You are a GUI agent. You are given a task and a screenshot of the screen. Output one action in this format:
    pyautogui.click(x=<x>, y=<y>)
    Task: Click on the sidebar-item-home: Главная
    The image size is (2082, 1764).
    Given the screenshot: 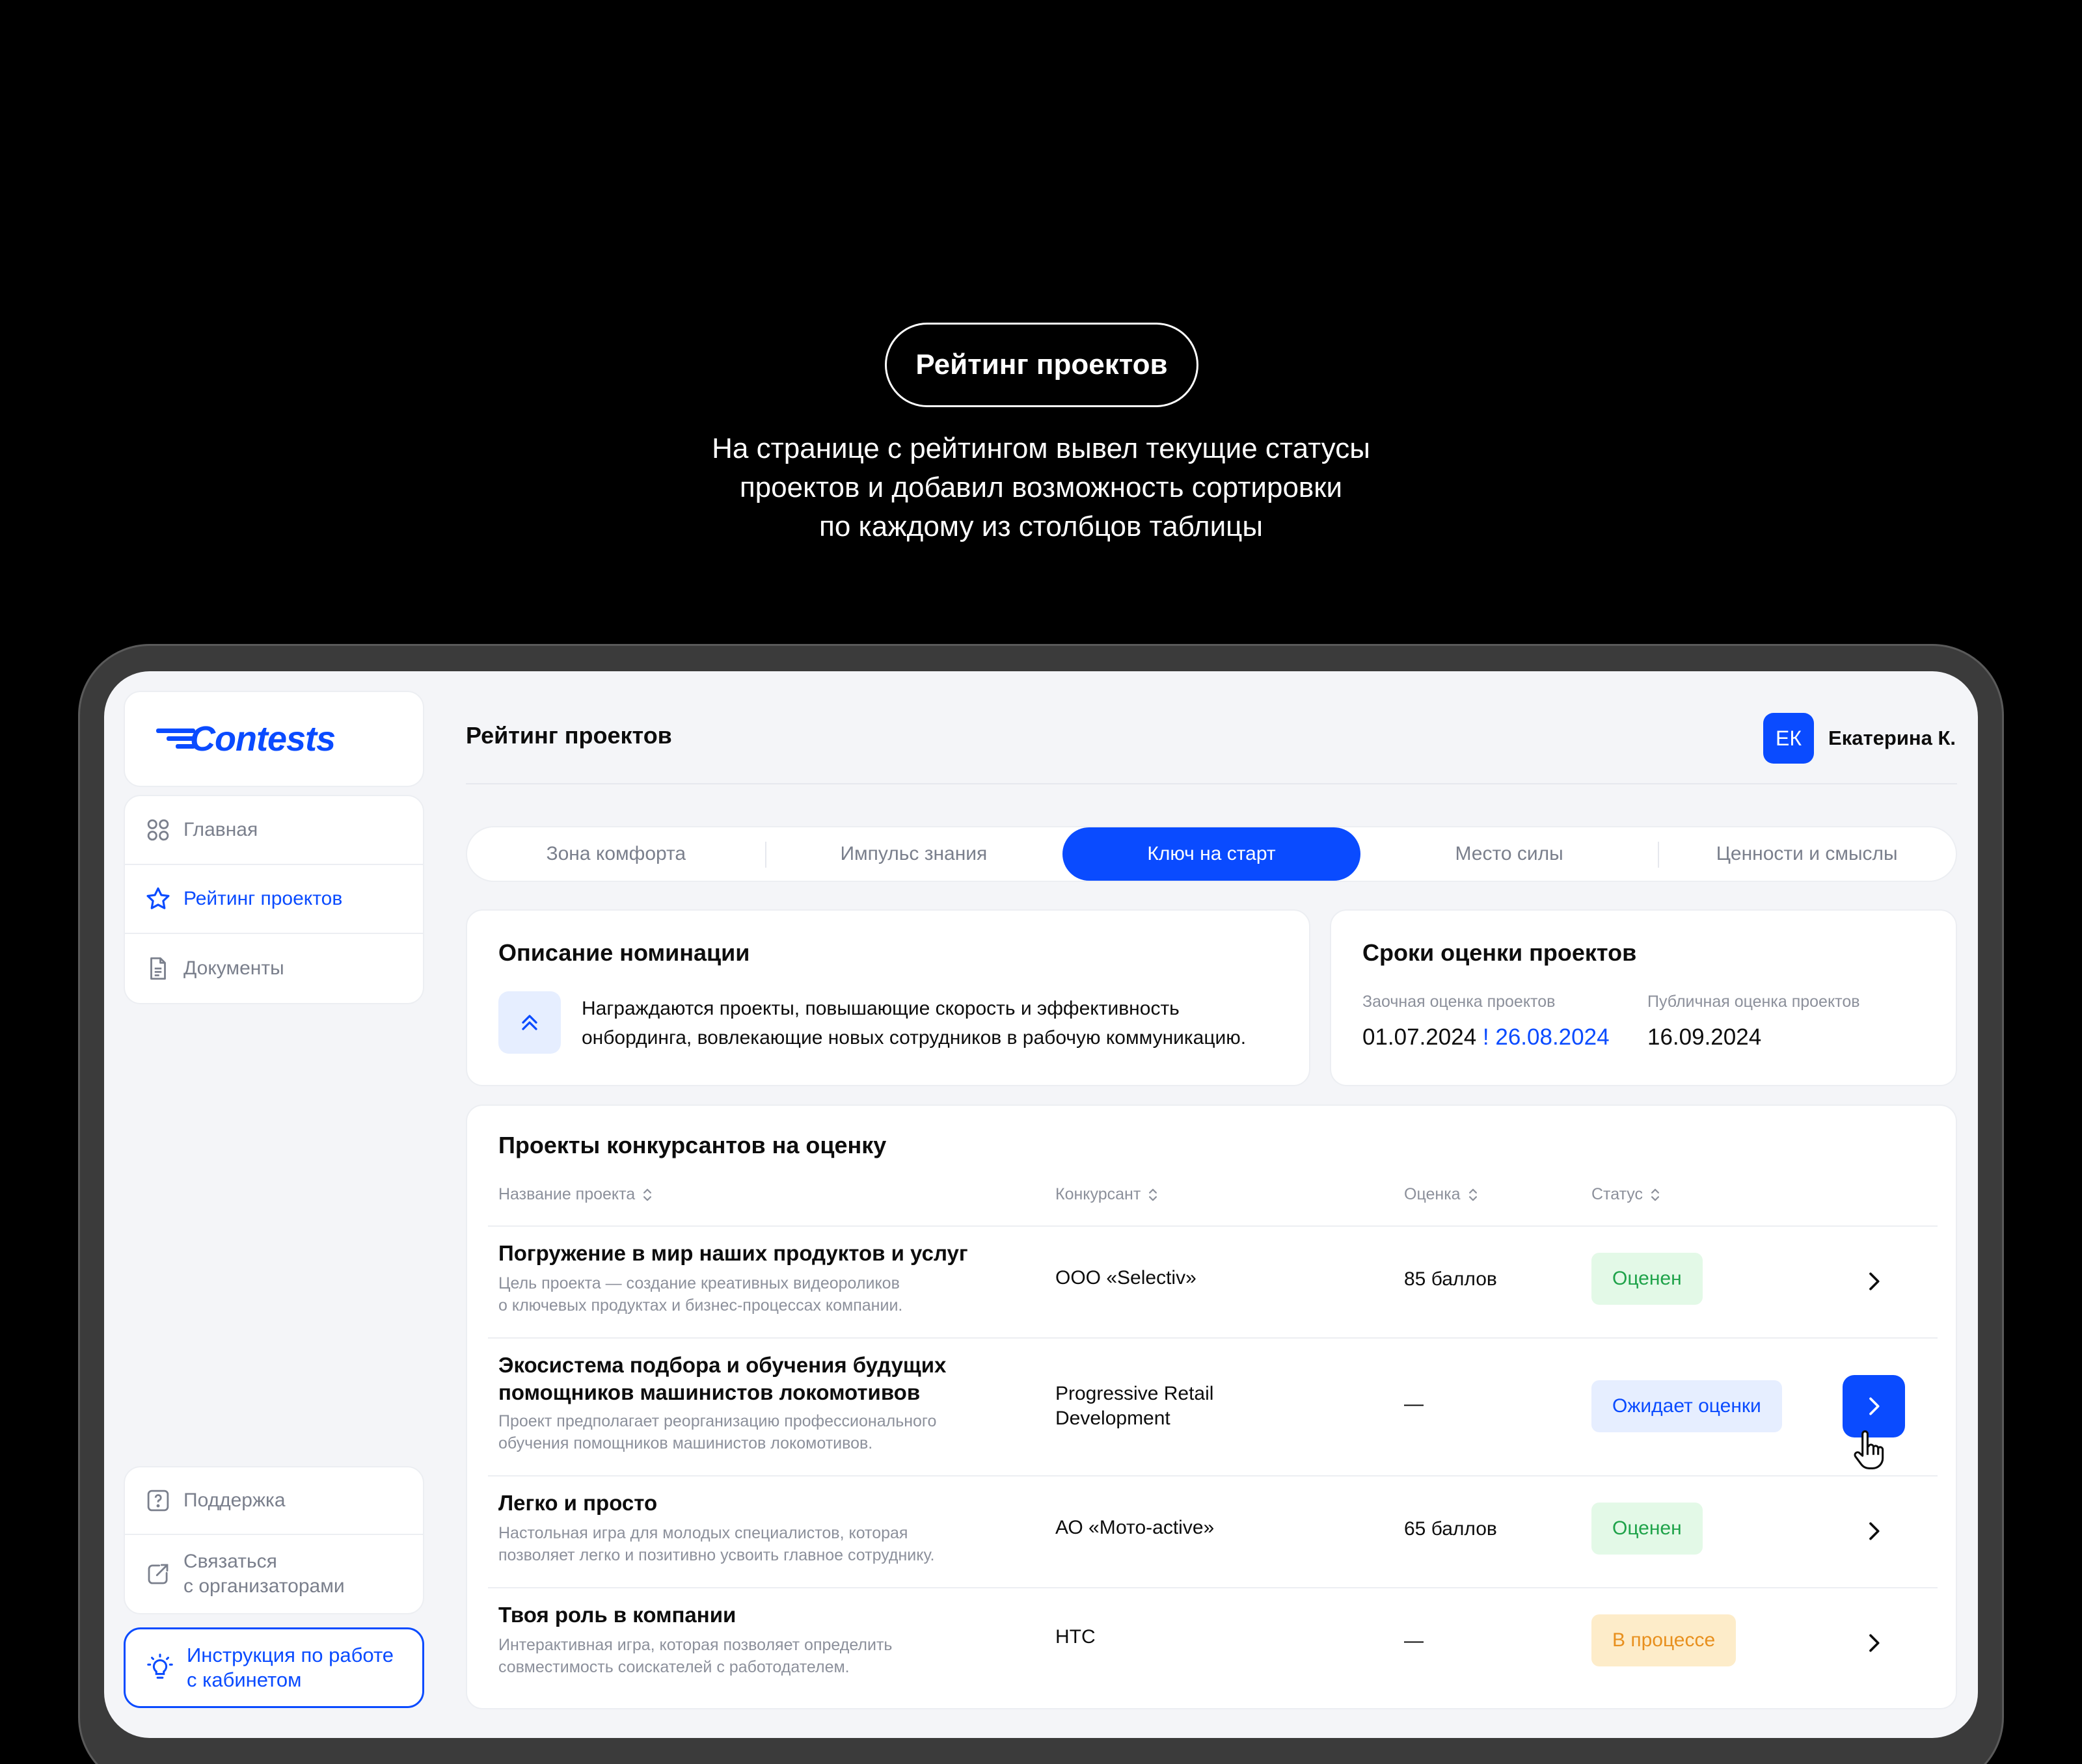 What is the action you would take?
    pyautogui.click(x=274, y=830)
    